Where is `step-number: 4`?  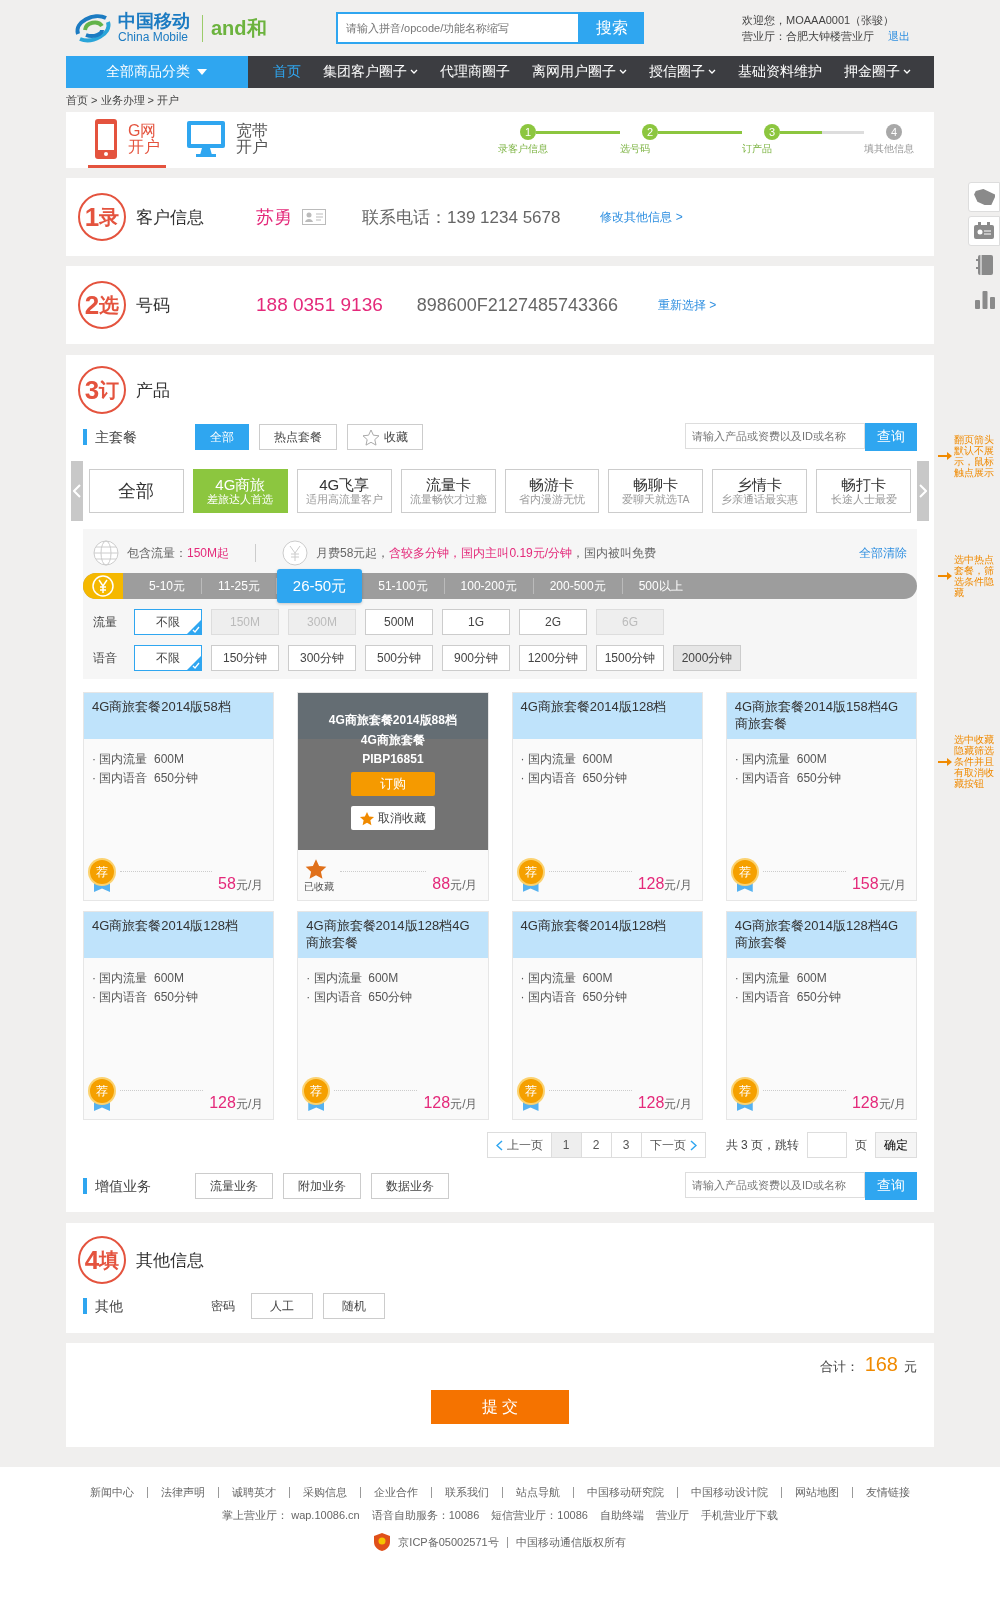
step-number: 4 is located at coordinates (894, 132).